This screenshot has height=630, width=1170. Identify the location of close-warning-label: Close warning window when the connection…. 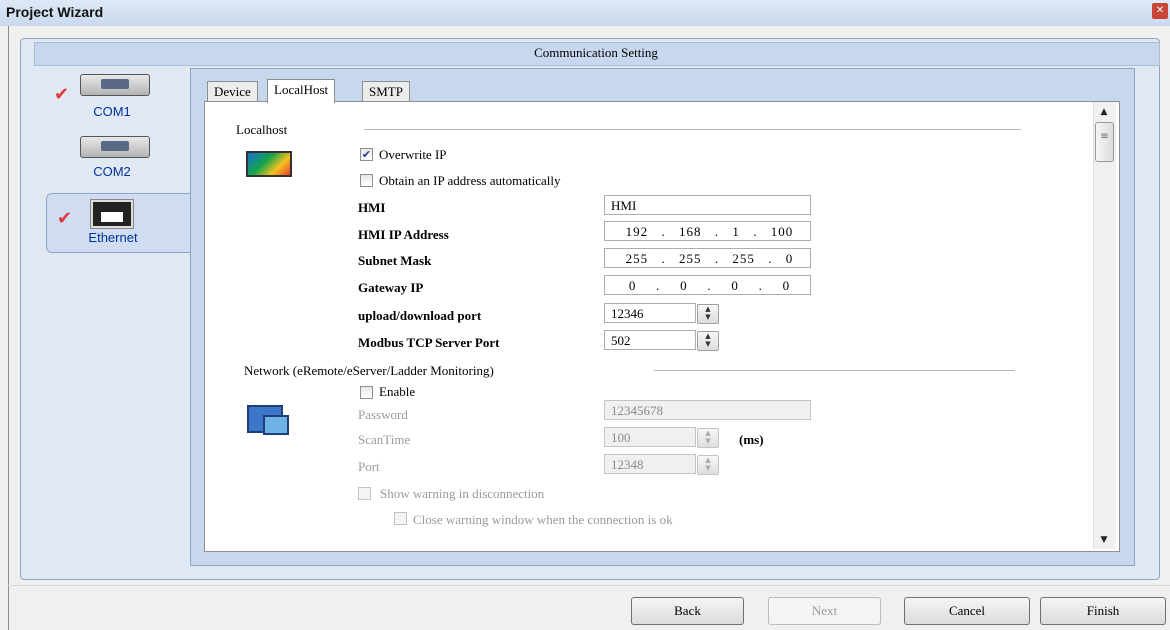
(543, 519).